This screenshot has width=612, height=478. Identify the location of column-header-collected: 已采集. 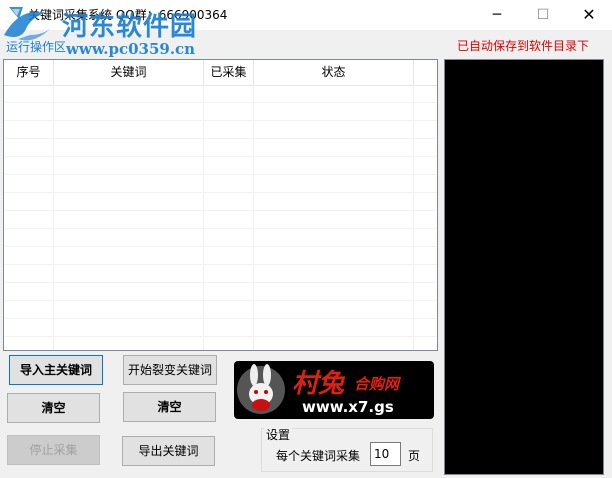
(229, 72).